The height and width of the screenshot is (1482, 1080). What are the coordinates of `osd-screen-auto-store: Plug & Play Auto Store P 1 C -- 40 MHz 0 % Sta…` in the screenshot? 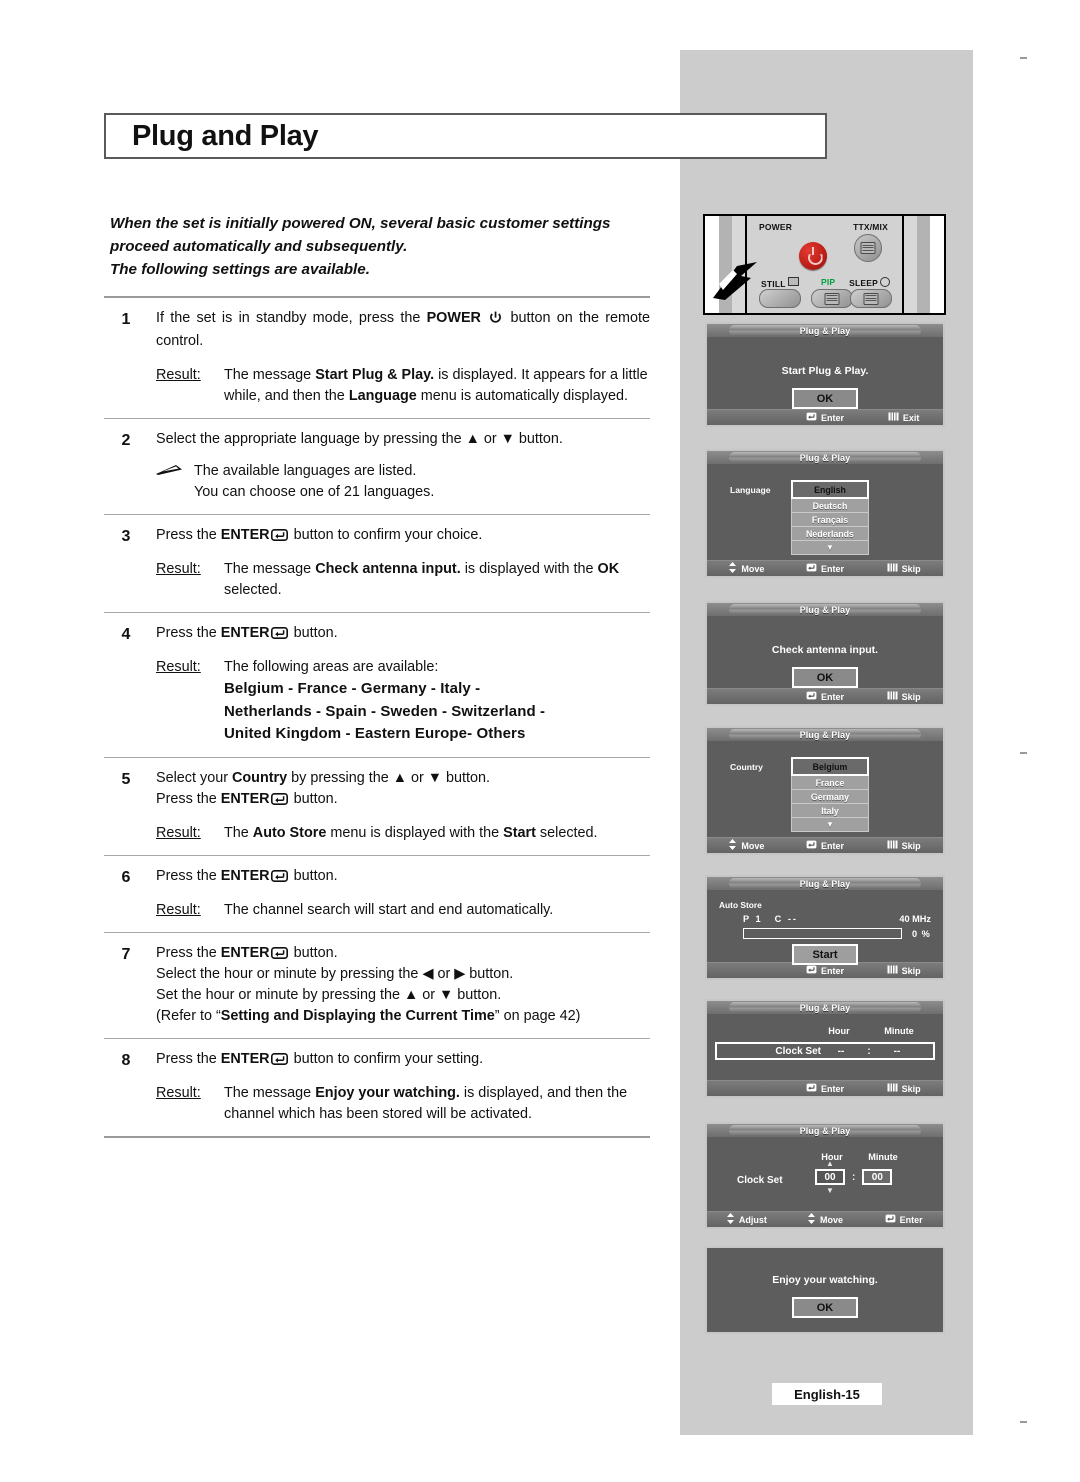 It's located at (825, 927).